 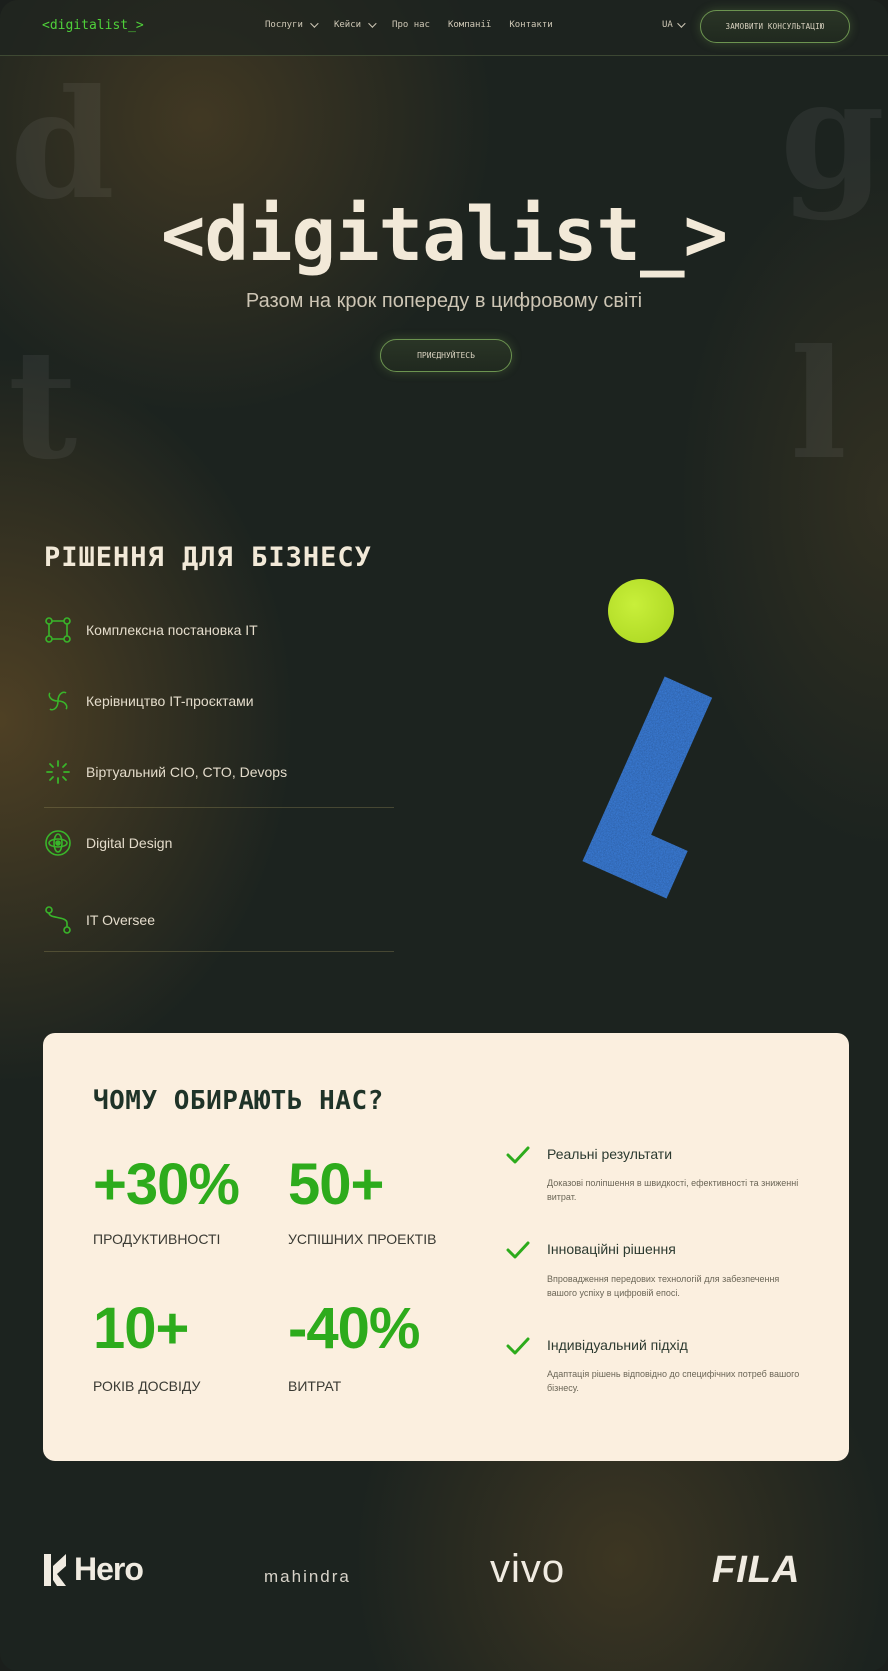 I want to click on loader-icon, so click(x=58, y=772).